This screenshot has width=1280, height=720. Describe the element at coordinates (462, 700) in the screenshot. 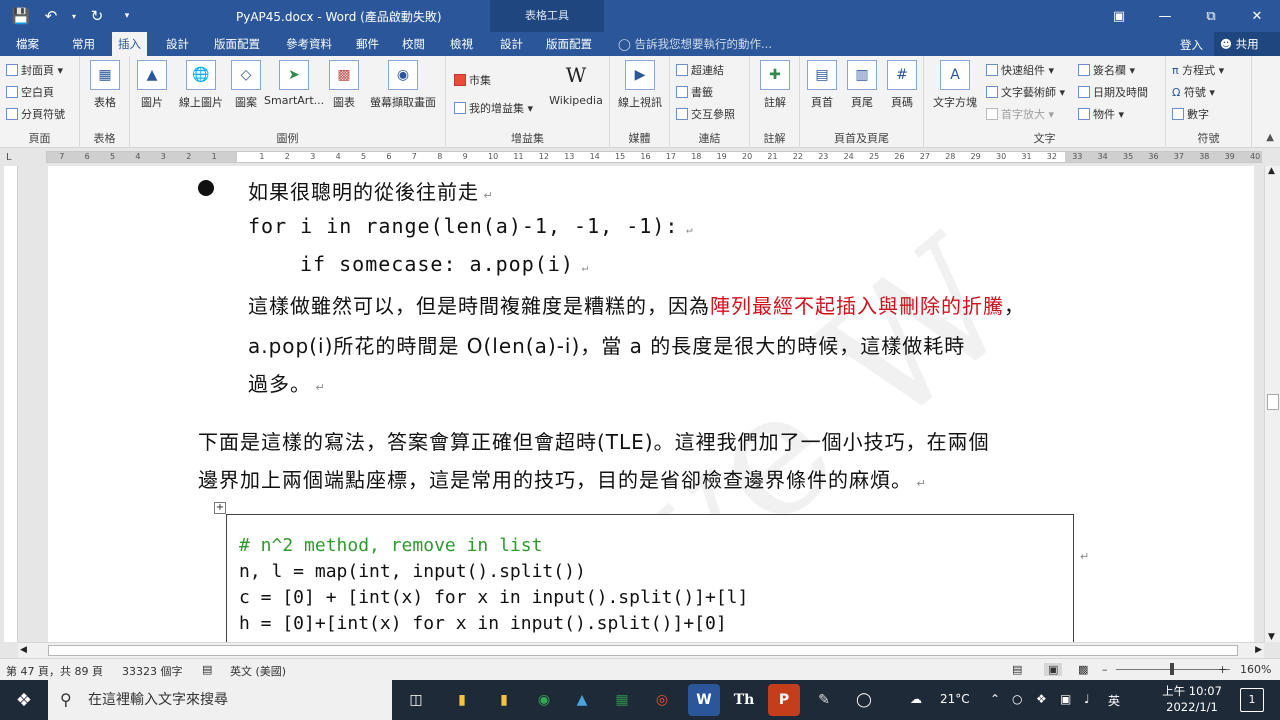

I see `file-explorer-icon: ▮` at that location.